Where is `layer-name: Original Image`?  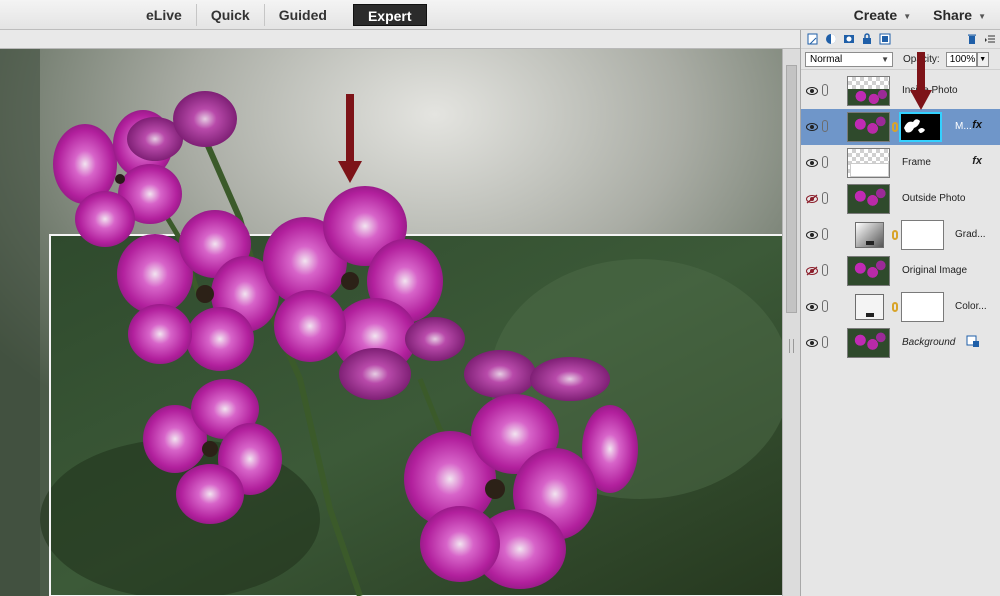 layer-name: Original Image is located at coordinates (935, 270).